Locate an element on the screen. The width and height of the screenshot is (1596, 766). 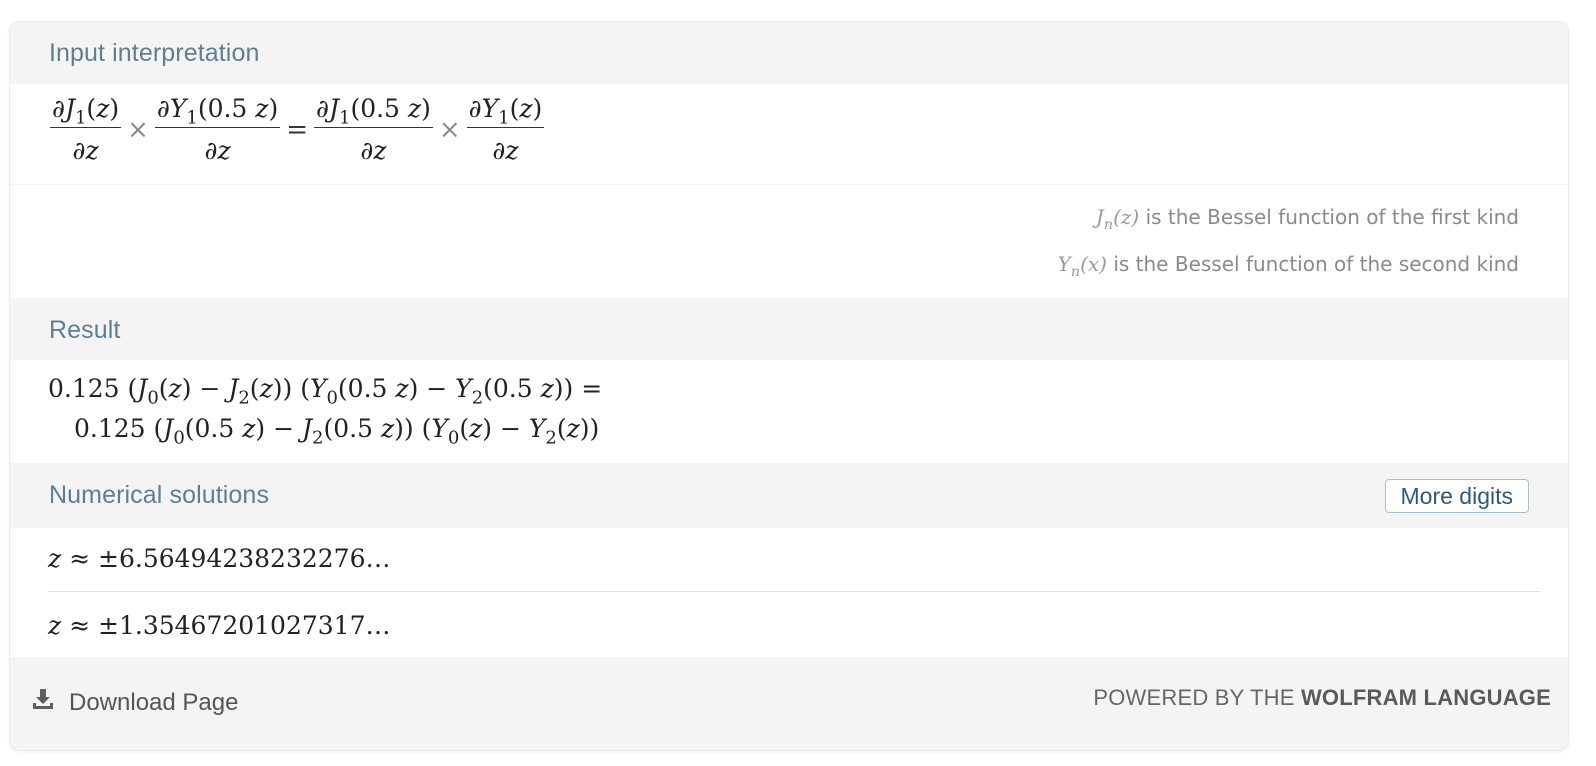
wolfram-language-brand: WOLFRAM LANGUAGE is located at coordinates (1425, 697).